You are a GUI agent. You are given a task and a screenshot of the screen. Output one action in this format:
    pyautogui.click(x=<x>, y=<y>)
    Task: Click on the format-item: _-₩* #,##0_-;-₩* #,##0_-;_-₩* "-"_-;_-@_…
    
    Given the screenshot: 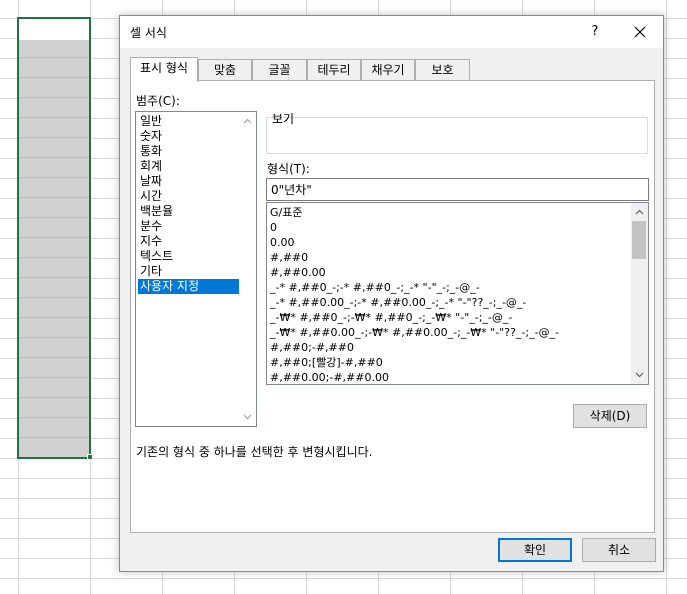 What is the action you would take?
    pyautogui.click(x=447, y=317)
    